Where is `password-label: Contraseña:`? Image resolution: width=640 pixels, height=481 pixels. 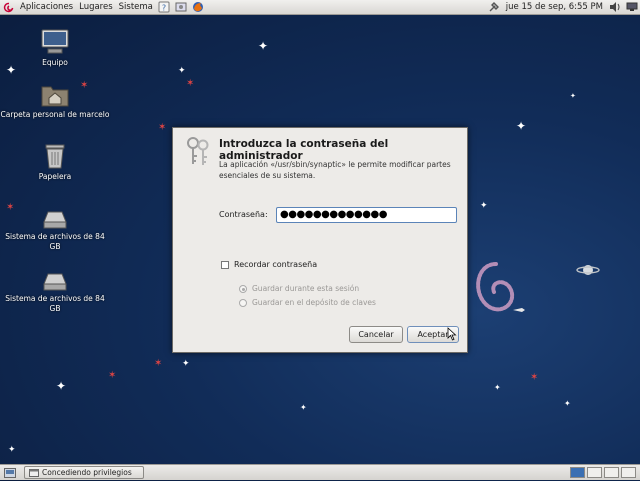 password-label: Contraseña: is located at coordinates (243, 214).